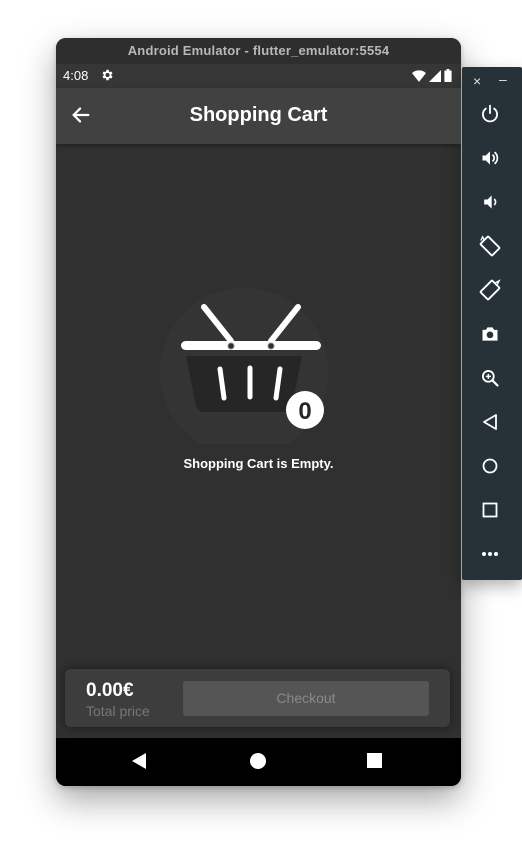 This screenshot has height=860, width=522. What do you see at coordinates (492, 80) in the screenshot?
I see `side-toolbar-header: × –` at bounding box center [492, 80].